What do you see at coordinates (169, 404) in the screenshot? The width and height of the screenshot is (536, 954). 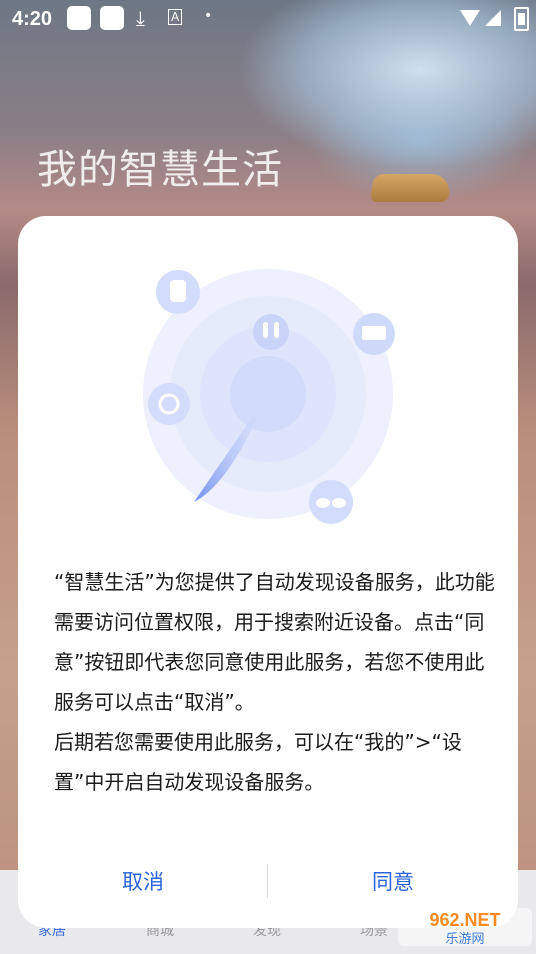 I see `watch-icon` at bounding box center [169, 404].